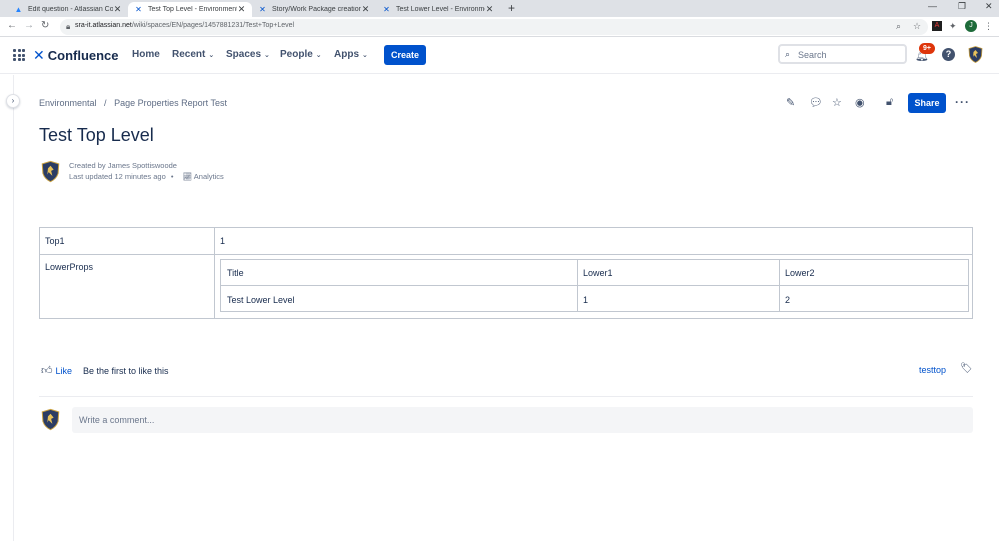 This screenshot has height=541, width=999. Describe the element at coordinates (47, 371) in the screenshot. I see `thumbs-up-icon: 👍︎` at that location.